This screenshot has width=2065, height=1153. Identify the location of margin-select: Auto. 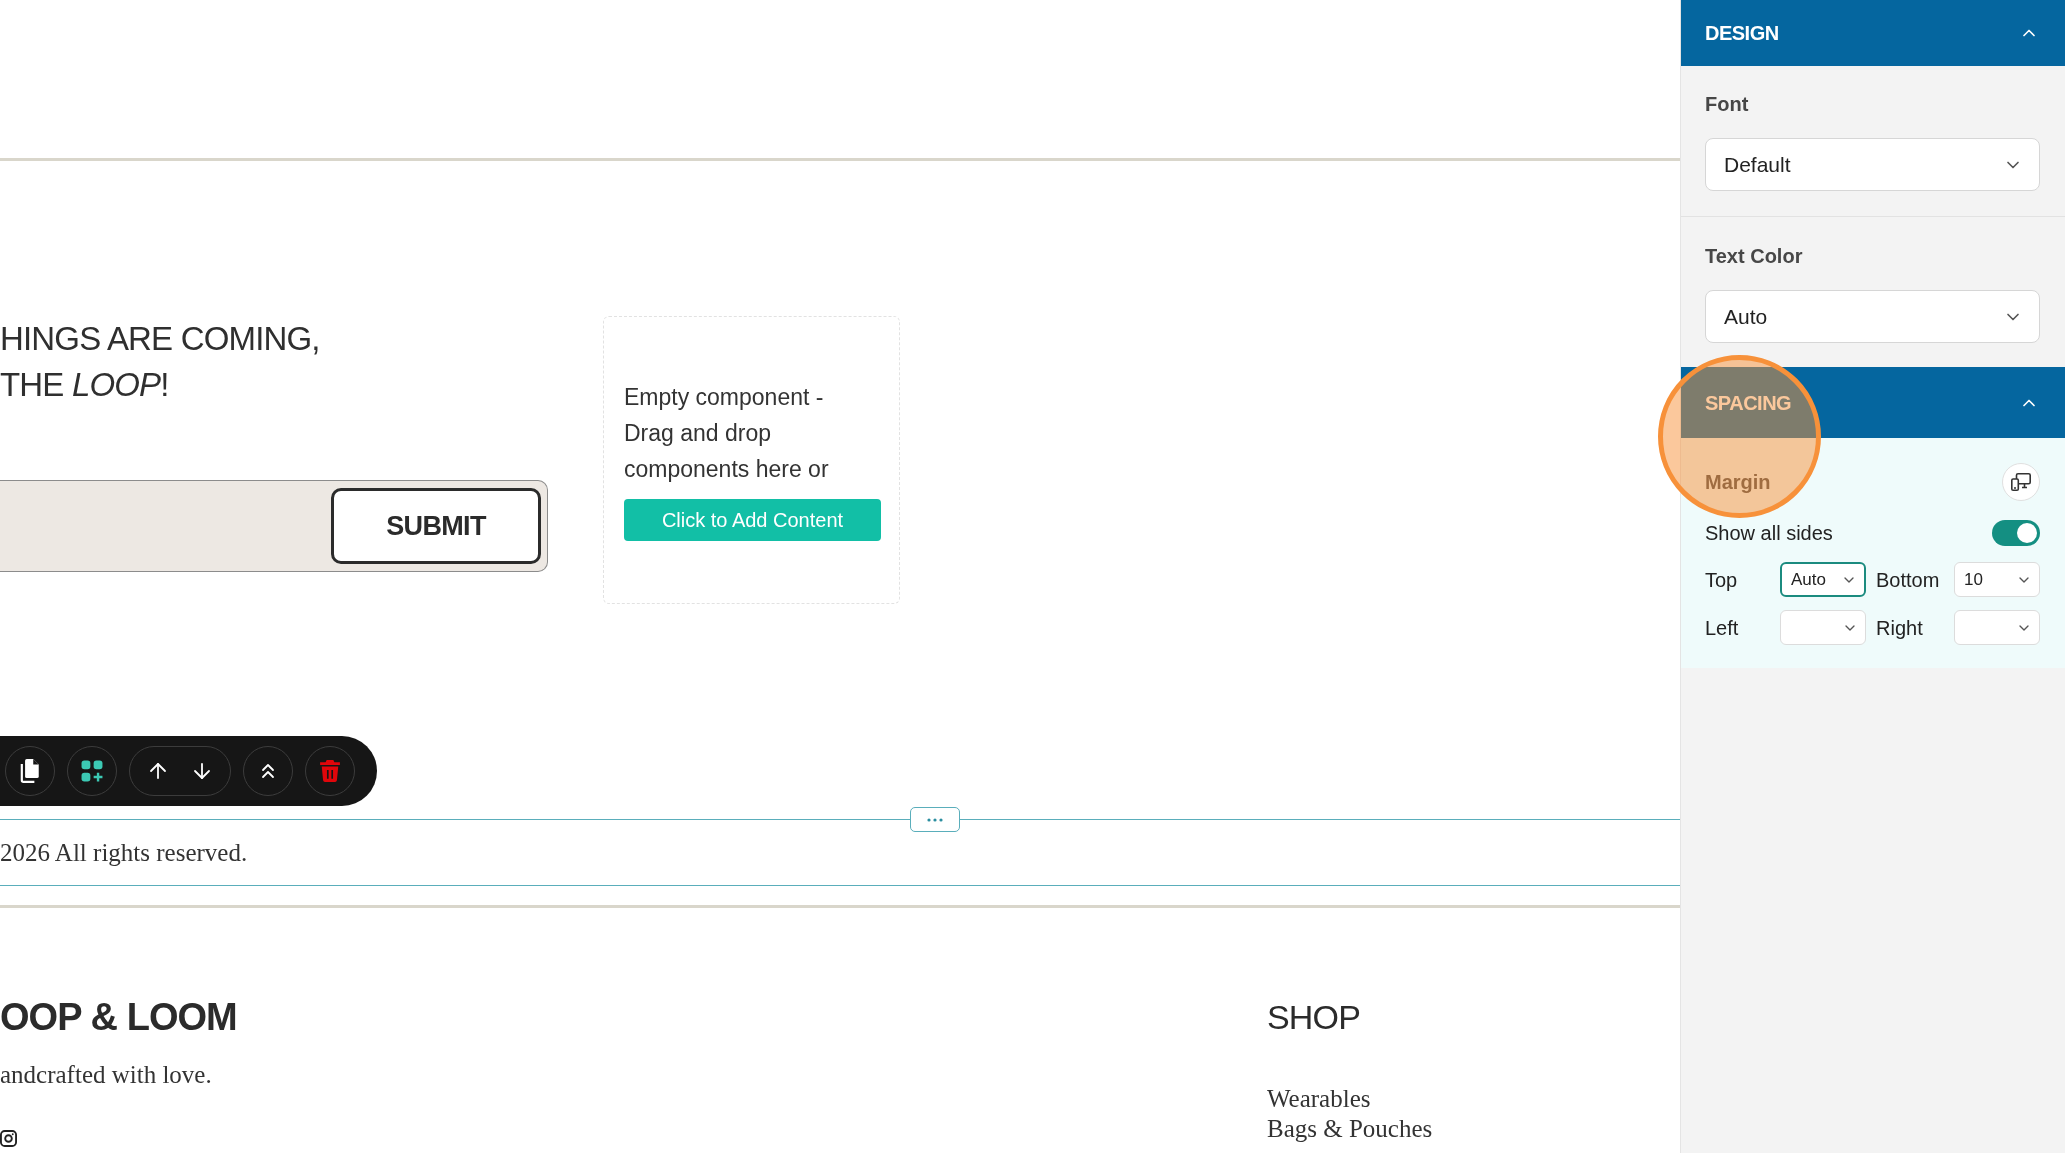
(1823, 579).